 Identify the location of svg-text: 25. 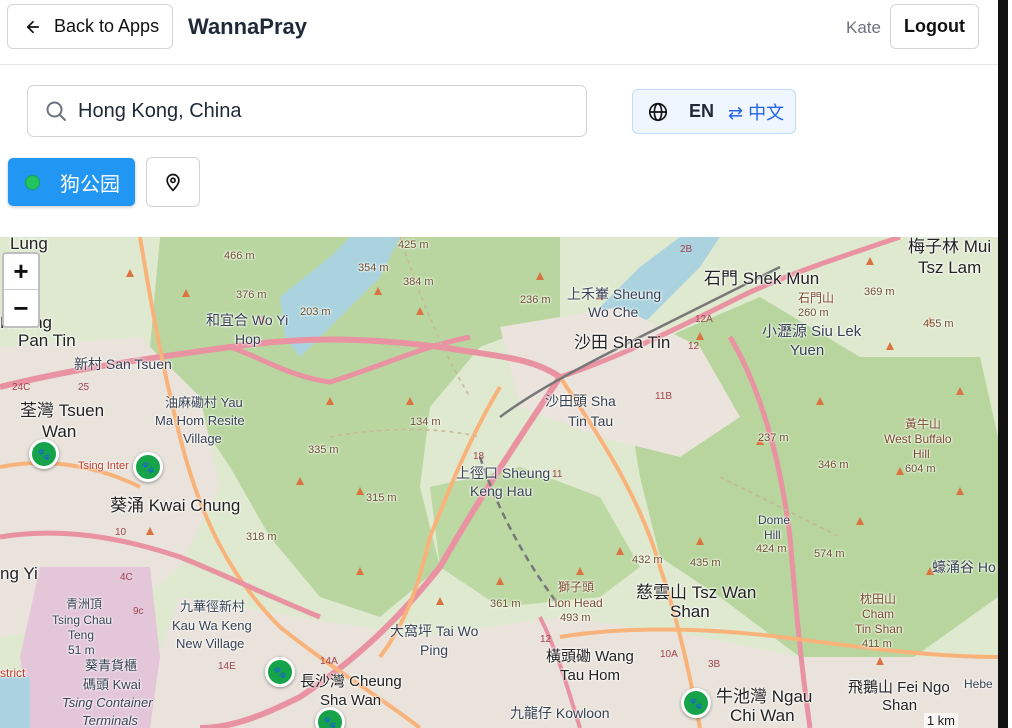
(84, 387).